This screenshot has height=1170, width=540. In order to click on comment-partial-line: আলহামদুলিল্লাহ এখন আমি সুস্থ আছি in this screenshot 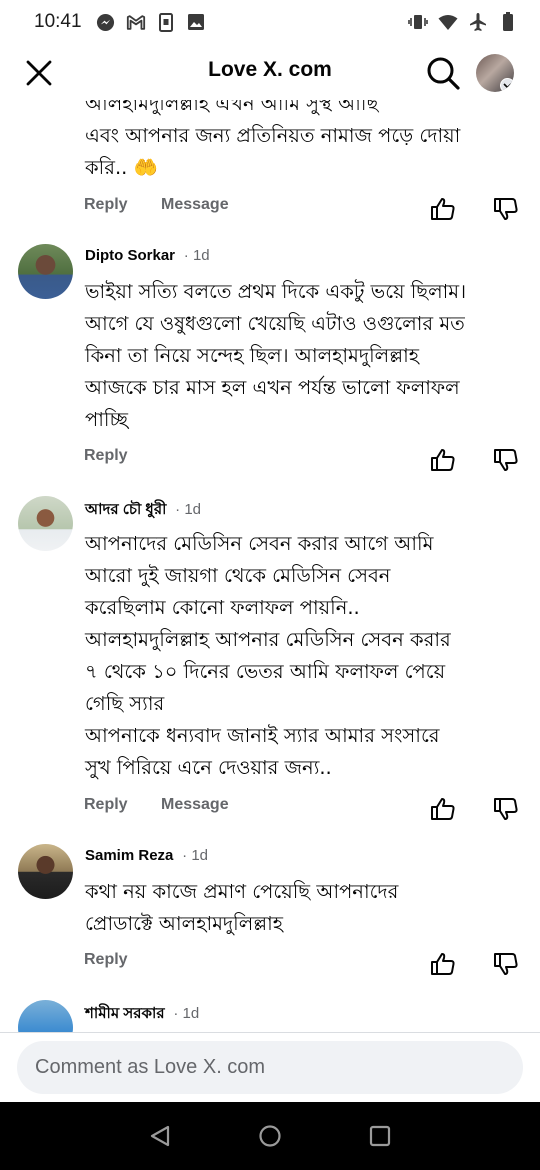, I will do `click(232, 107)`.